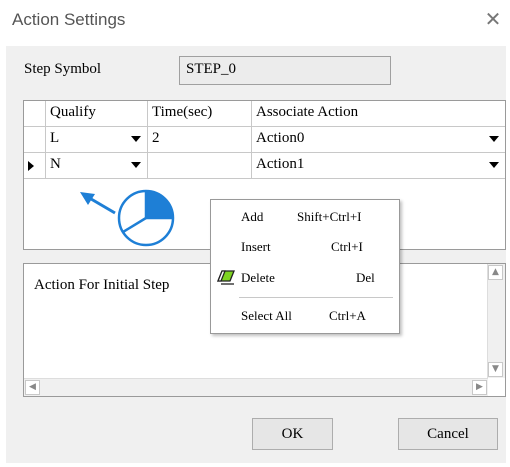 Image resolution: width=510 pixels, height=467 pixels. What do you see at coordinates (280, 164) in the screenshot?
I see `associate-action-value: Action1` at bounding box center [280, 164].